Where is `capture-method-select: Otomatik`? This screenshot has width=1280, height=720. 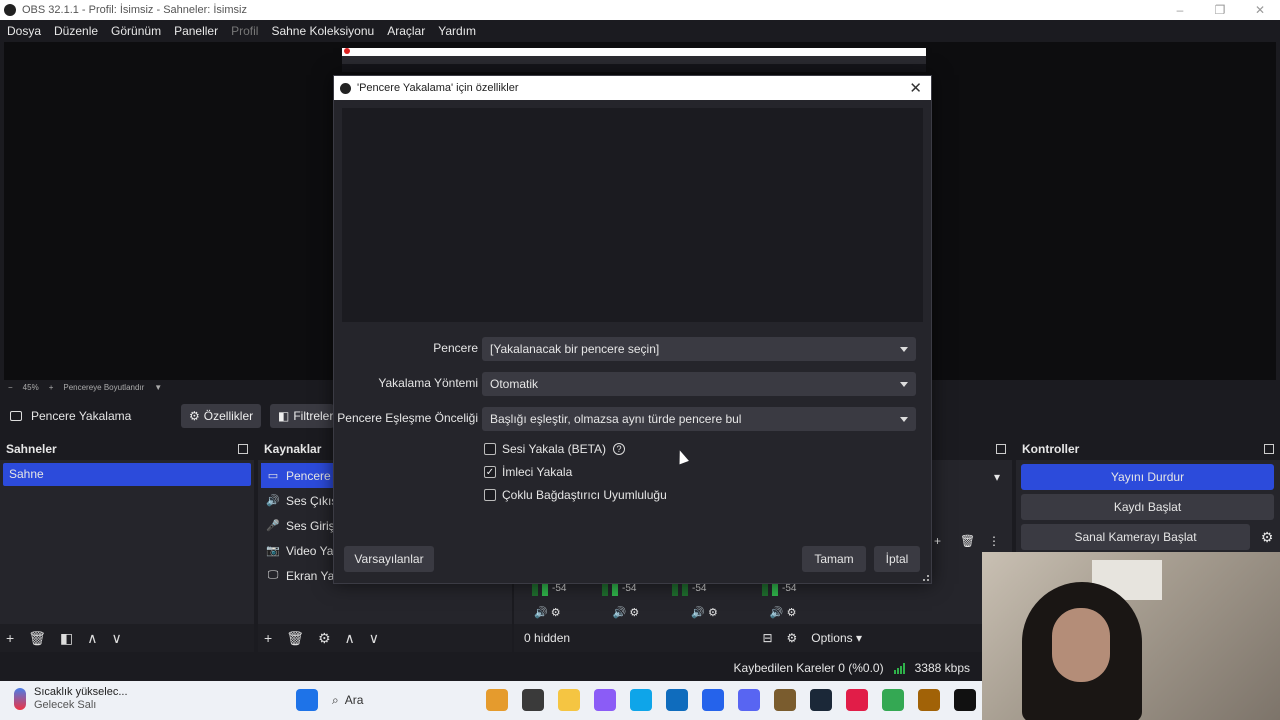 capture-method-select: Otomatik is located at coordinates (699, 384).